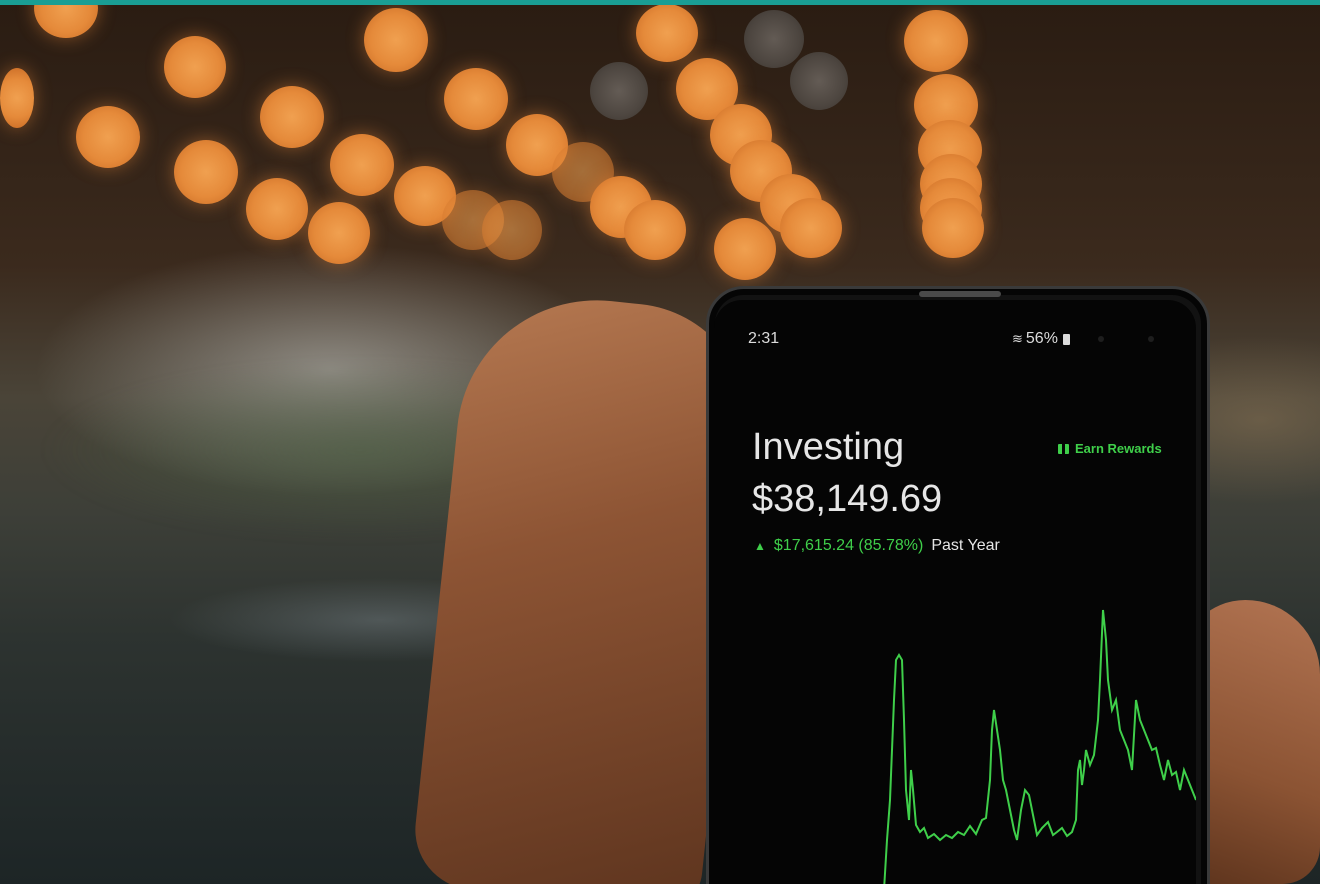  I want to click on status-indicators: ≋ 56%, so click(1041, 339).